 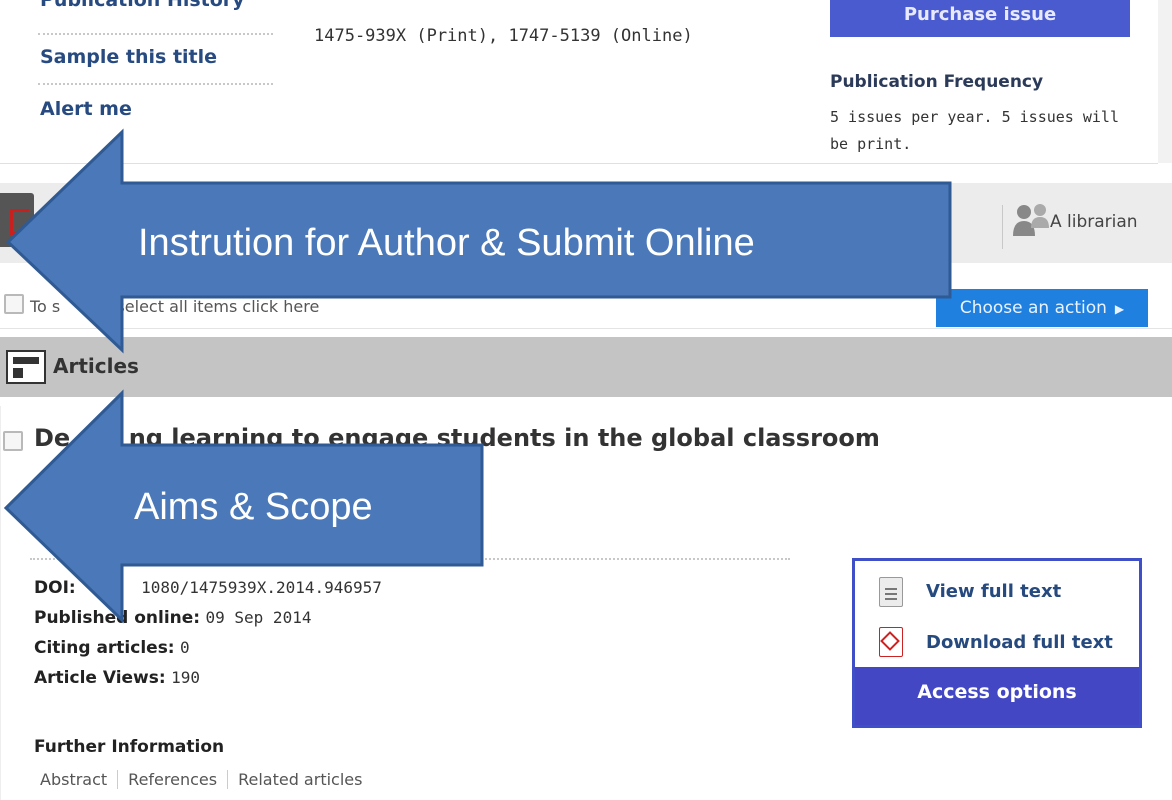 I want to click on tab-related-articles: Related articles, so click(x=299, y=779).